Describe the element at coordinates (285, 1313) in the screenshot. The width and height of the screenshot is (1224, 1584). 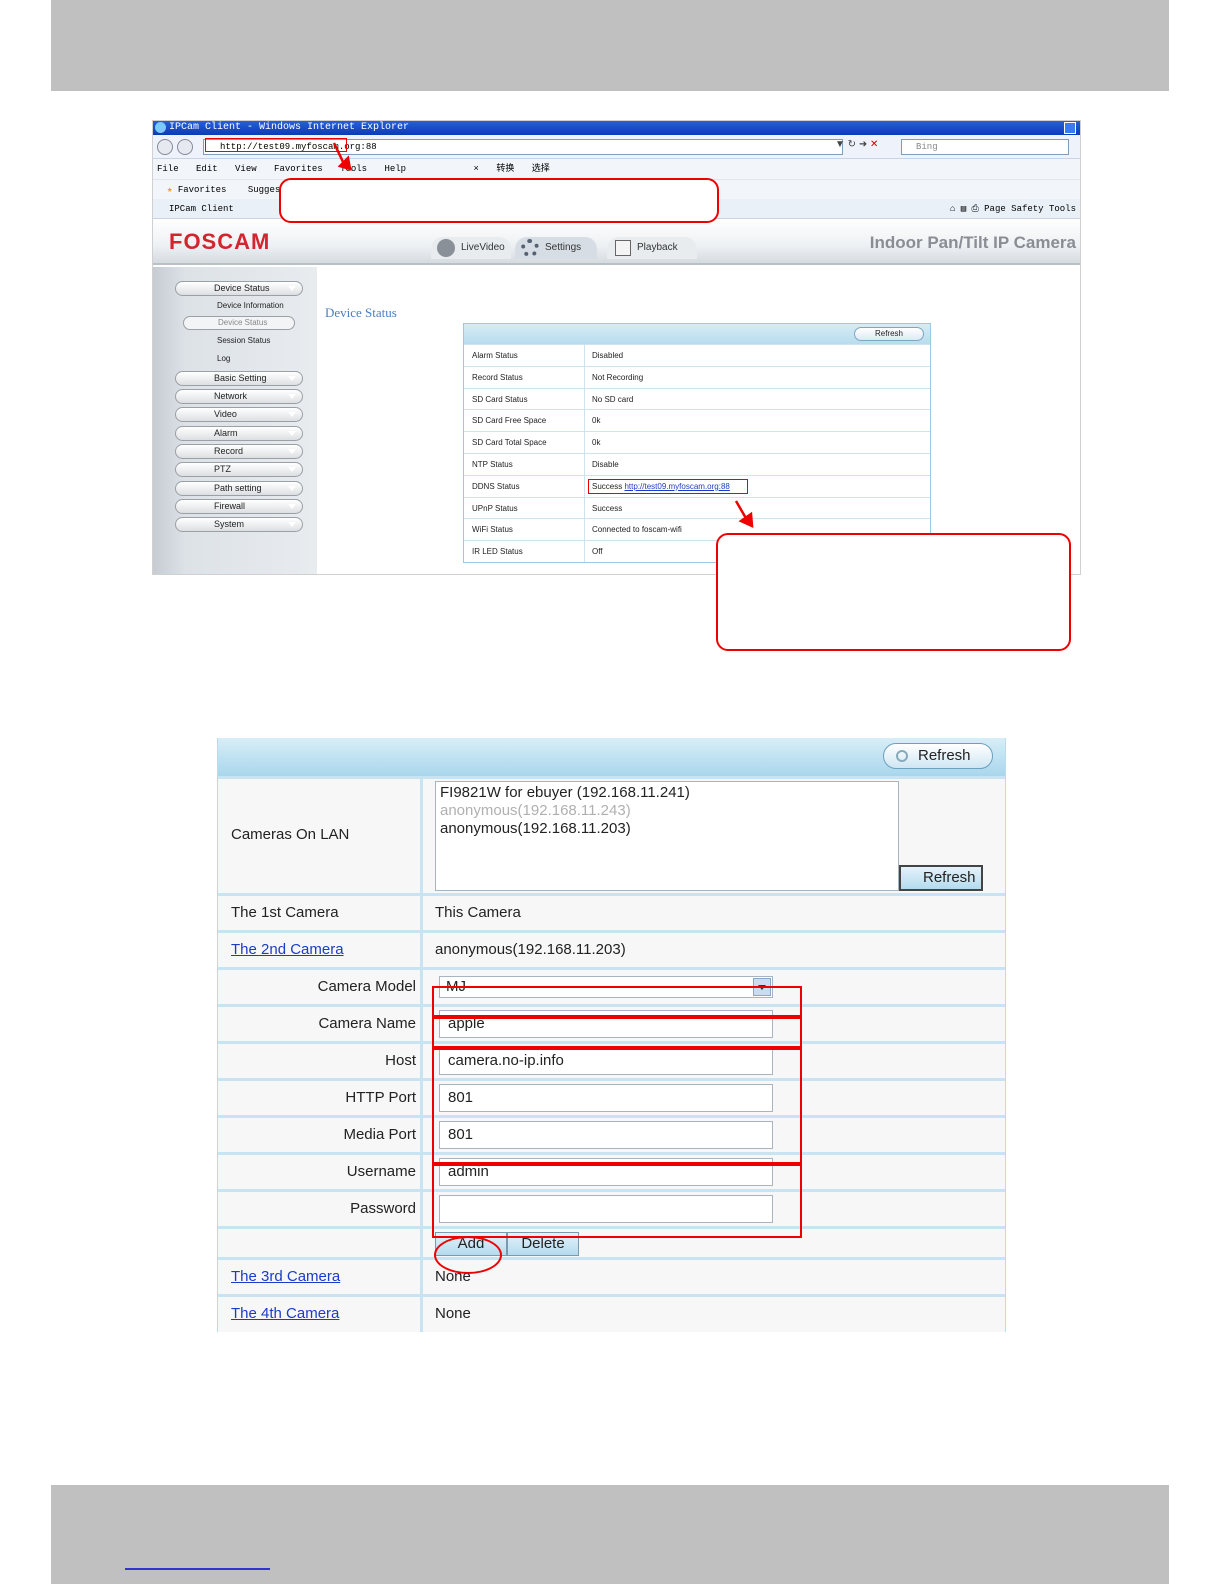
I see `fourth-camera-link: The 4th Camera` at that location.